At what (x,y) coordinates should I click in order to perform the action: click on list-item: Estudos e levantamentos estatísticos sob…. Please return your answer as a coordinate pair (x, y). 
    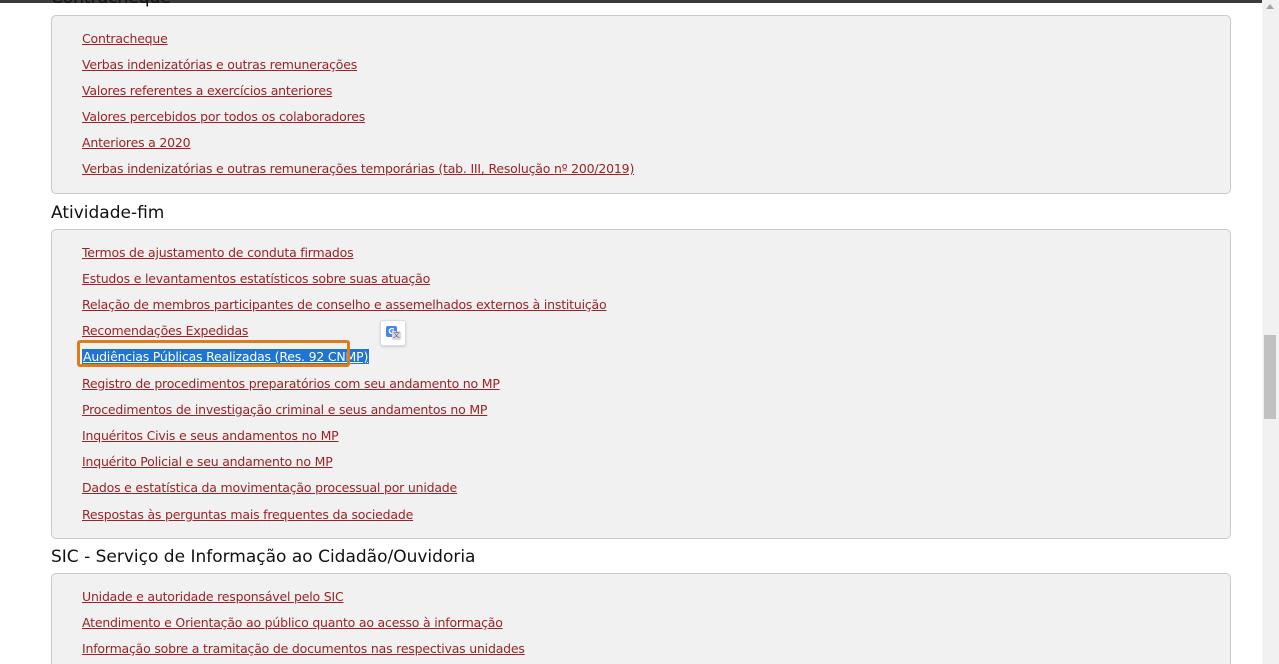
    Looking at the image, I should click on (256, 279).